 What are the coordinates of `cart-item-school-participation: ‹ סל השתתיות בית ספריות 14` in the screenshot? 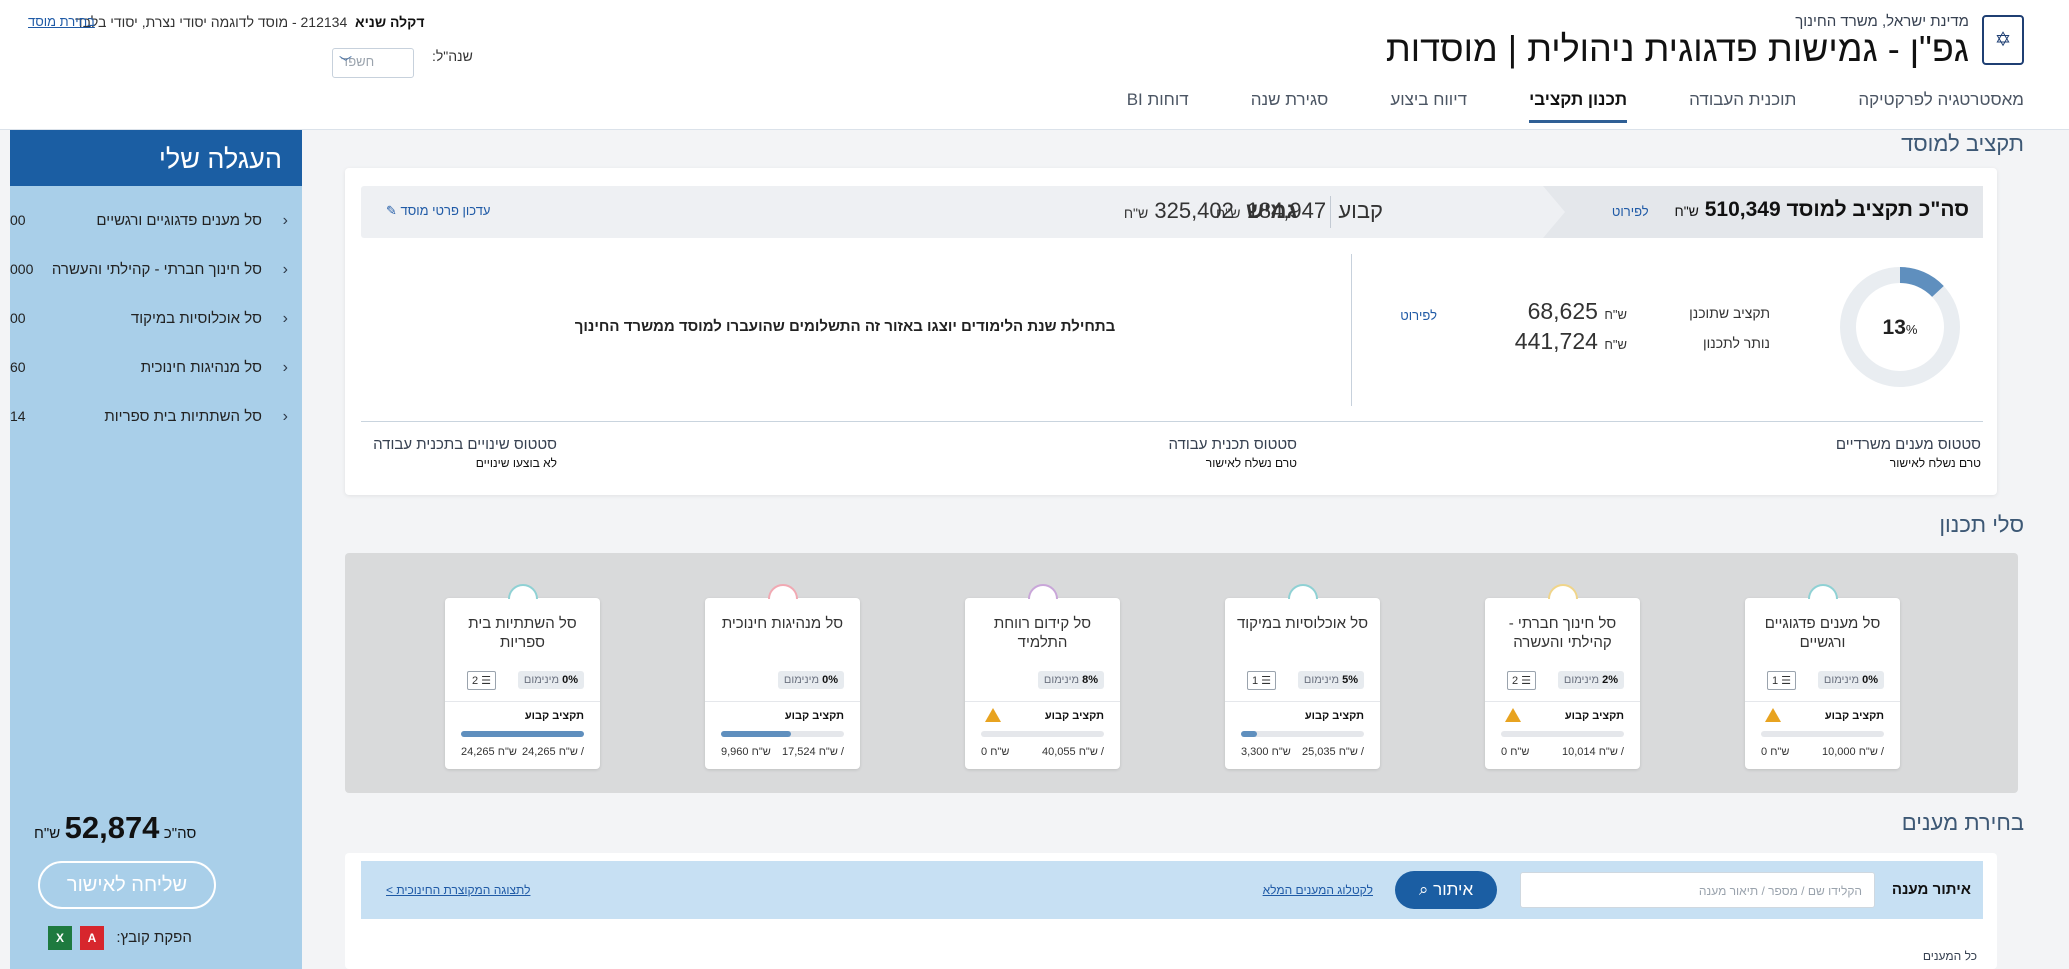 It's located at (156, 416).